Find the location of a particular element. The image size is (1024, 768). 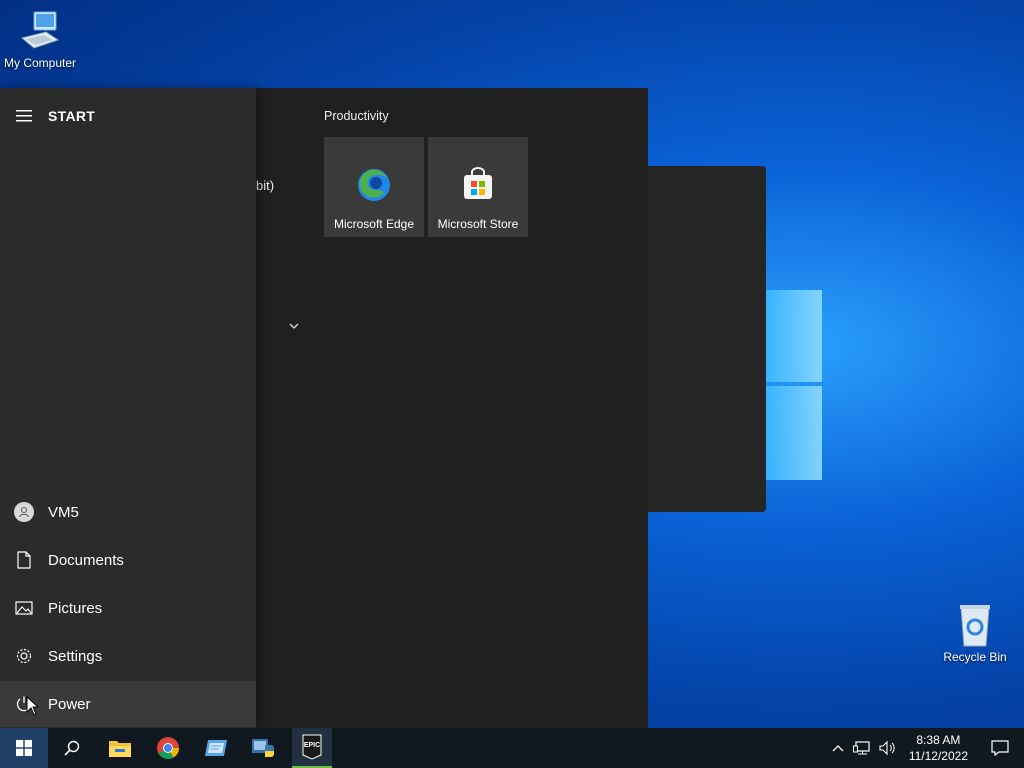

rail-item-label: Documents is located at coordinates (86, 560).